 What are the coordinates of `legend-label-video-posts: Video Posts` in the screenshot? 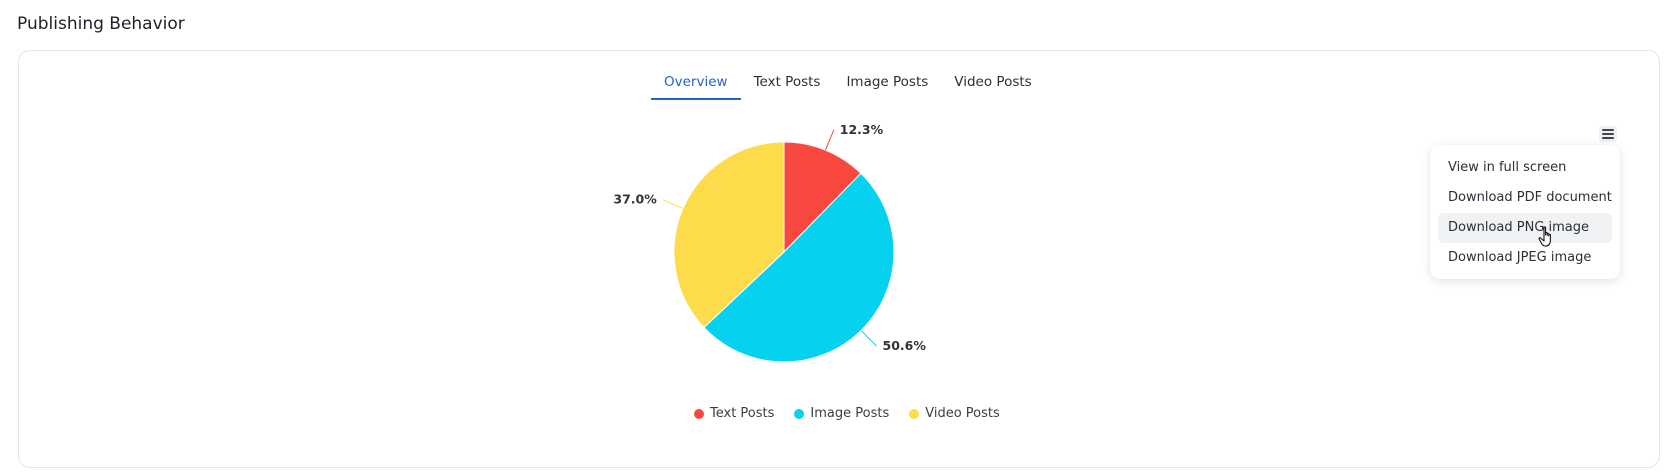 It's located at (962, 413).